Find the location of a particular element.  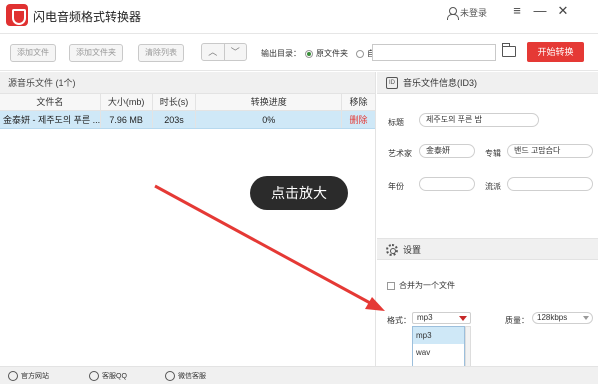

col-remove: 移除 is located at coordinates (358, 102).